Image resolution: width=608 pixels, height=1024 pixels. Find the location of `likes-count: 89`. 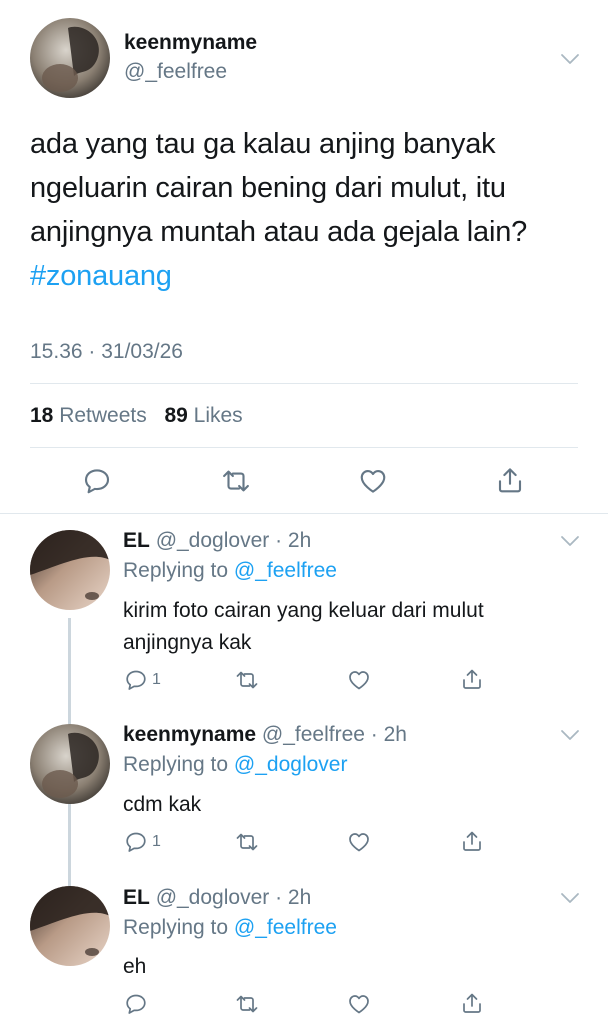

likes-count: 89 is located at coordinates (176, 415).